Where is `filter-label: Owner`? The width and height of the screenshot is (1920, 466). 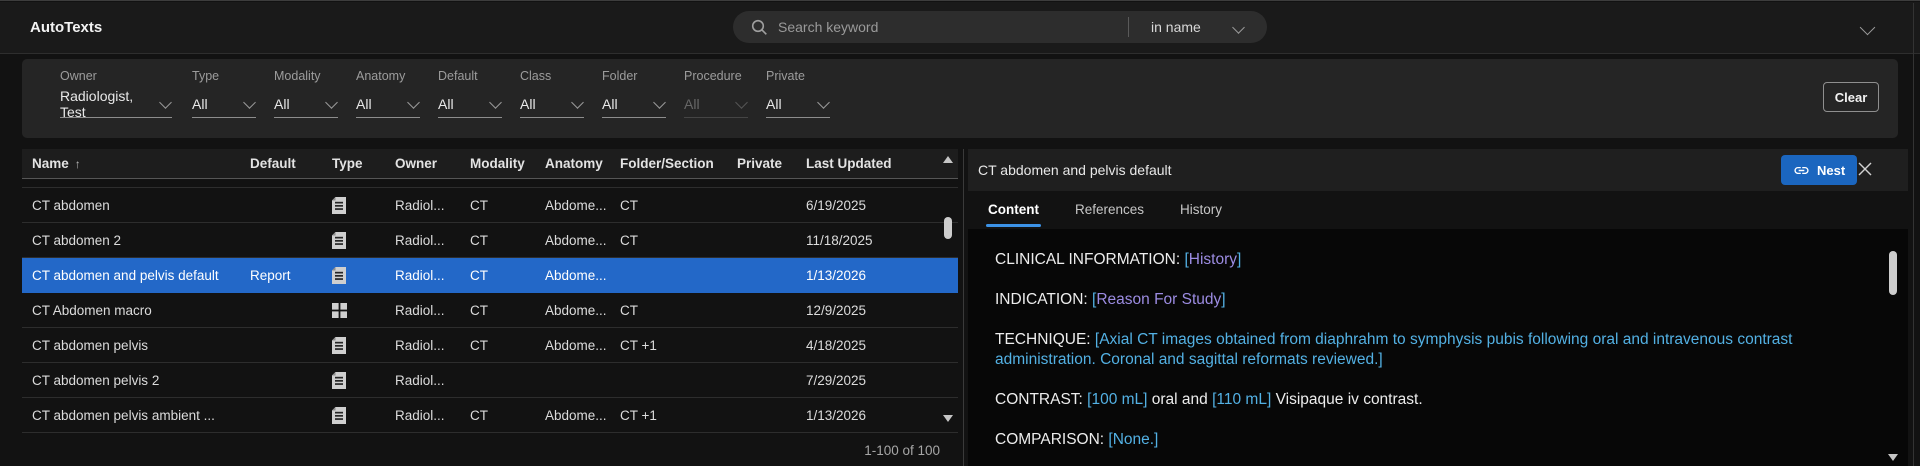 filter-label: Owner is located at coordinates (78, 76).